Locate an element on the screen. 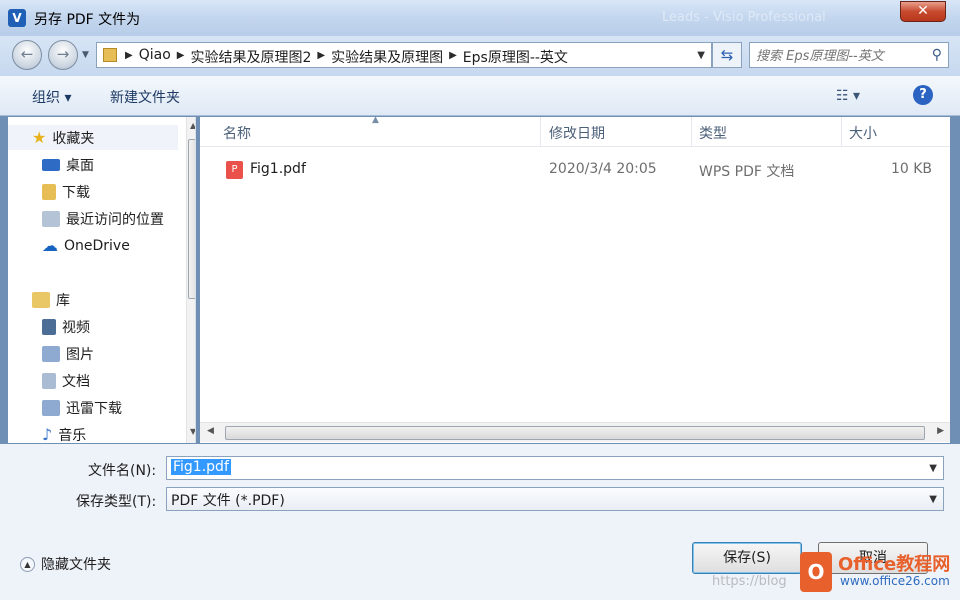  sidebar-item-label: 最近访问的位置 is located at coordinates (115, 219).